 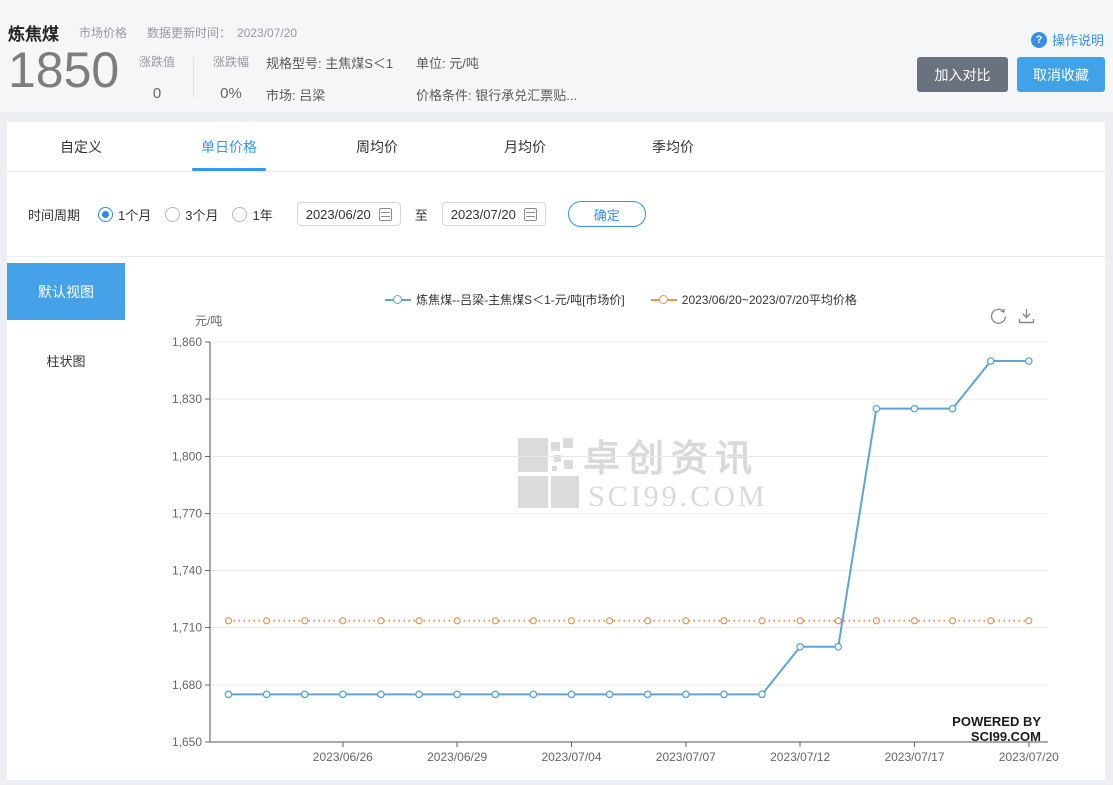 I want to click on change-value-block: 涨跌值 0, so click(x=157, y=77).